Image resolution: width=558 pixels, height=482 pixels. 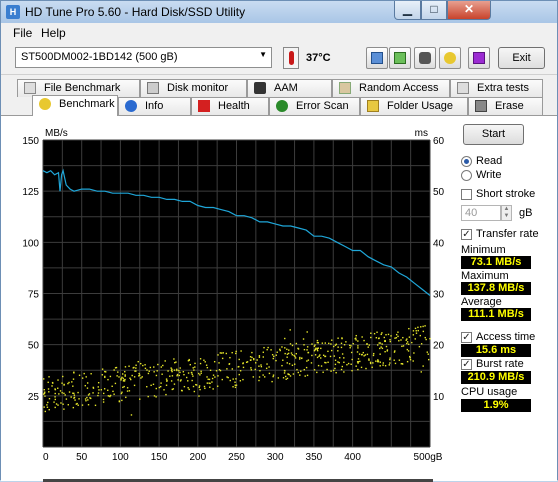 I want to click on burst-rate-checkbox: ✓ Burst rate, so click(x=508, y=365).